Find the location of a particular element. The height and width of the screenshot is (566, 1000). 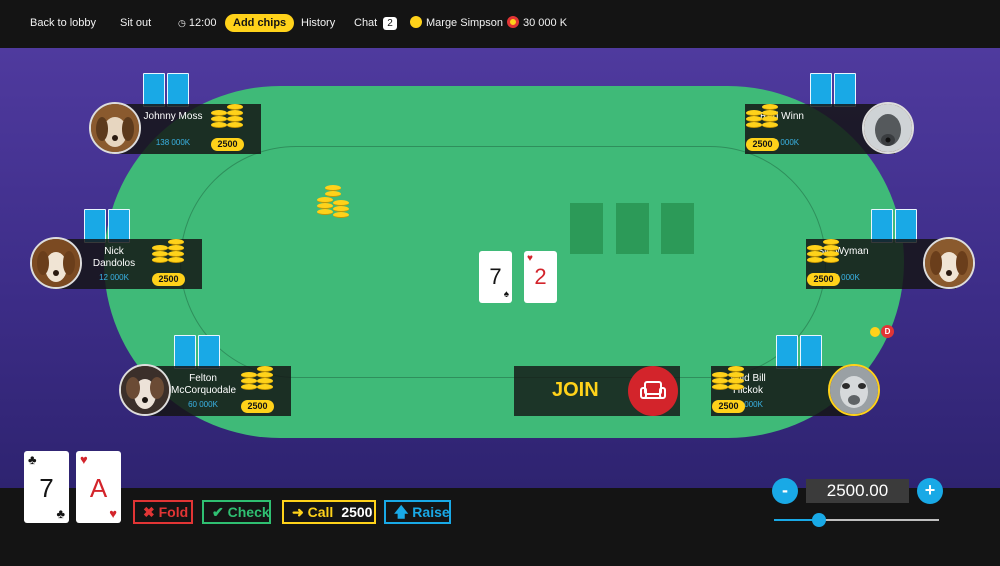

user-icon is located at coordinates (416, 22).